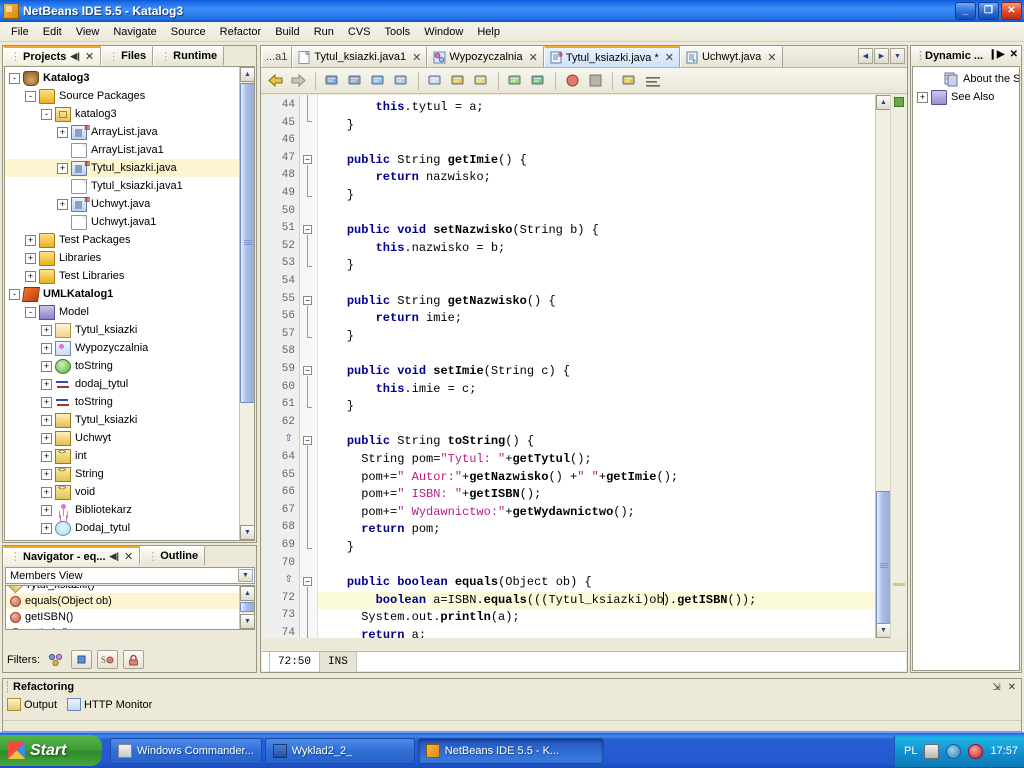 The width and height of the screenshot is (1024, 768). I want to click on code-line: return pom;, so click(596, 530).